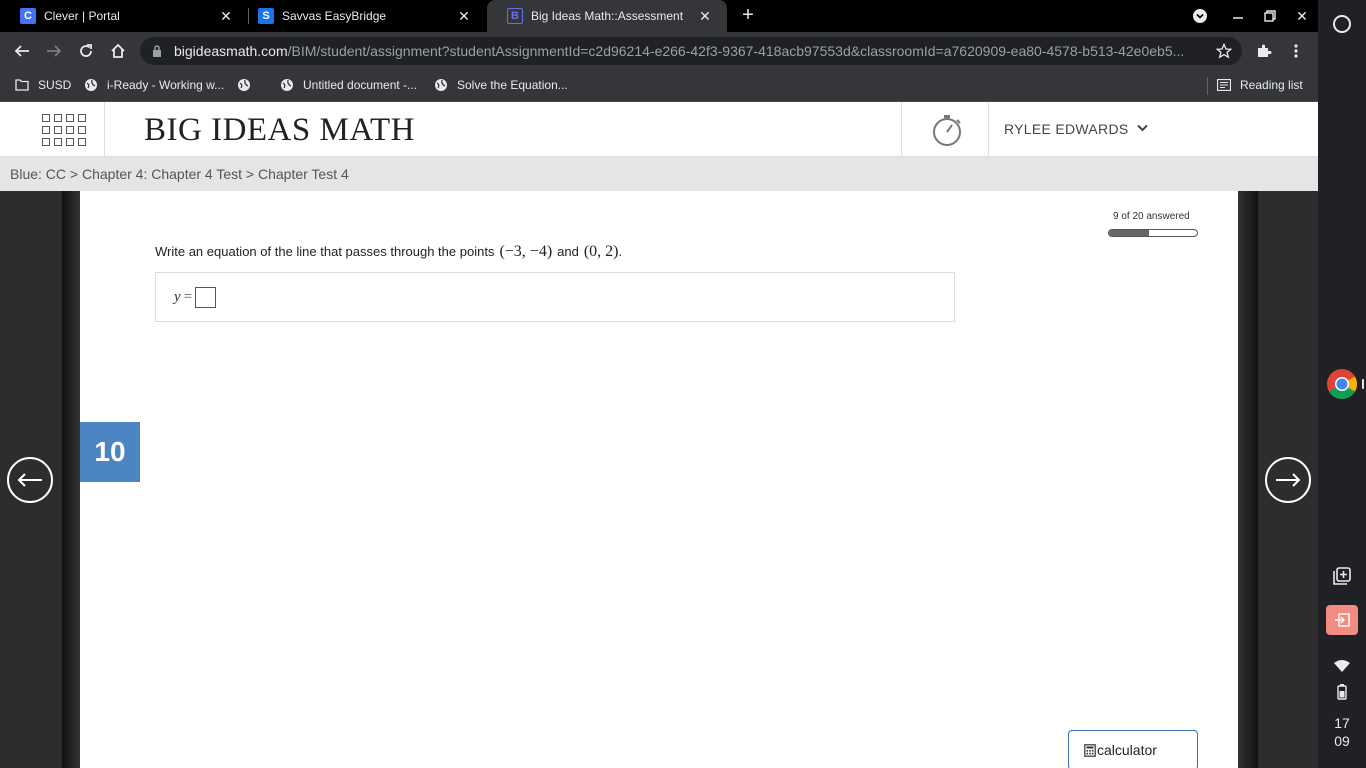 The image size is (1366, 768). I want to click on tab-big-ideas-math: B Big Ideas Math::Assessment ✕, so click(607, 16).